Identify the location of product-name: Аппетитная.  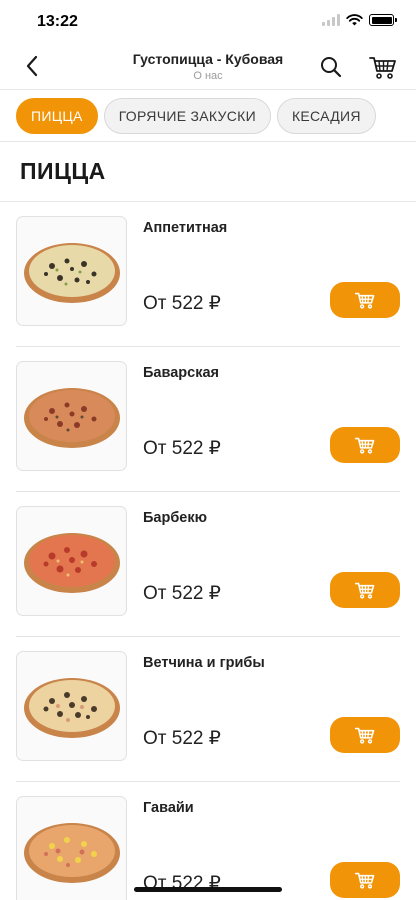
(185, 228).